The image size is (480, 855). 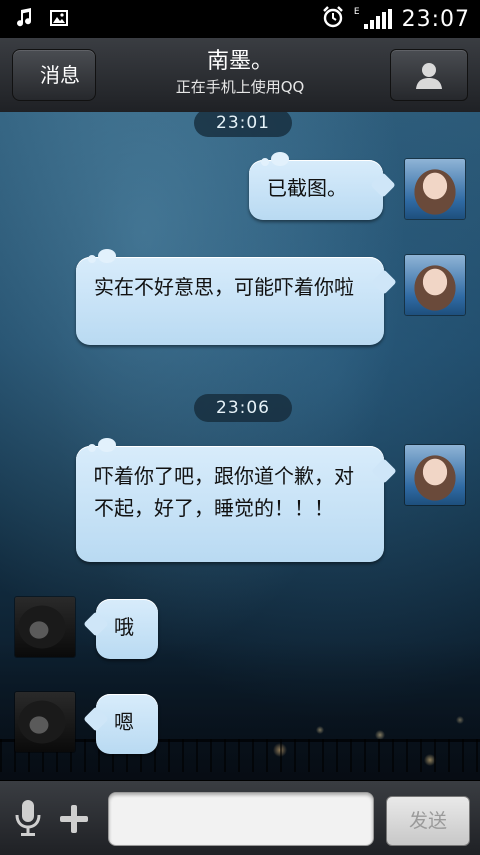 I want to click on message-bubble-received: 嗯, so click(x=127, y=724).